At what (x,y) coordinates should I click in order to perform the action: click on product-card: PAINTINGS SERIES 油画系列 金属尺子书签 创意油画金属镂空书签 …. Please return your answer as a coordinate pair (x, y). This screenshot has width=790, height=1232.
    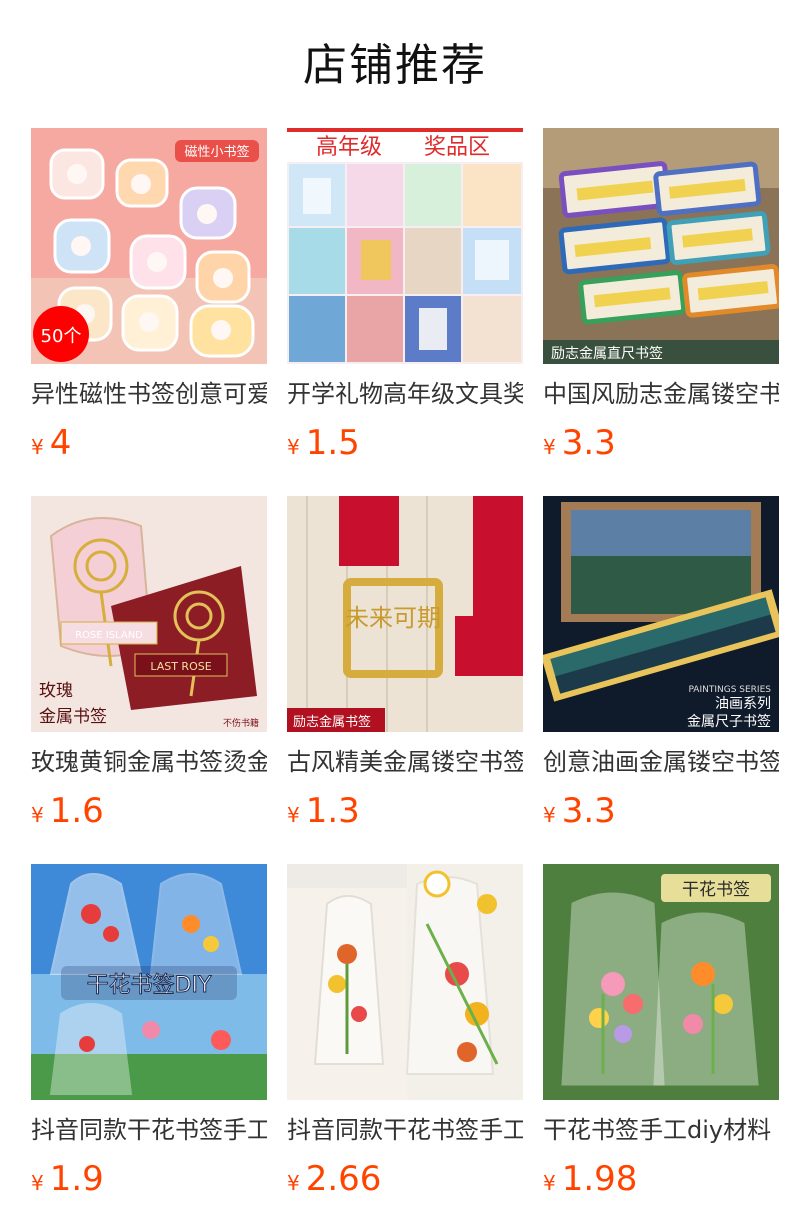
    Looking at the image, I should click on (661, 664).